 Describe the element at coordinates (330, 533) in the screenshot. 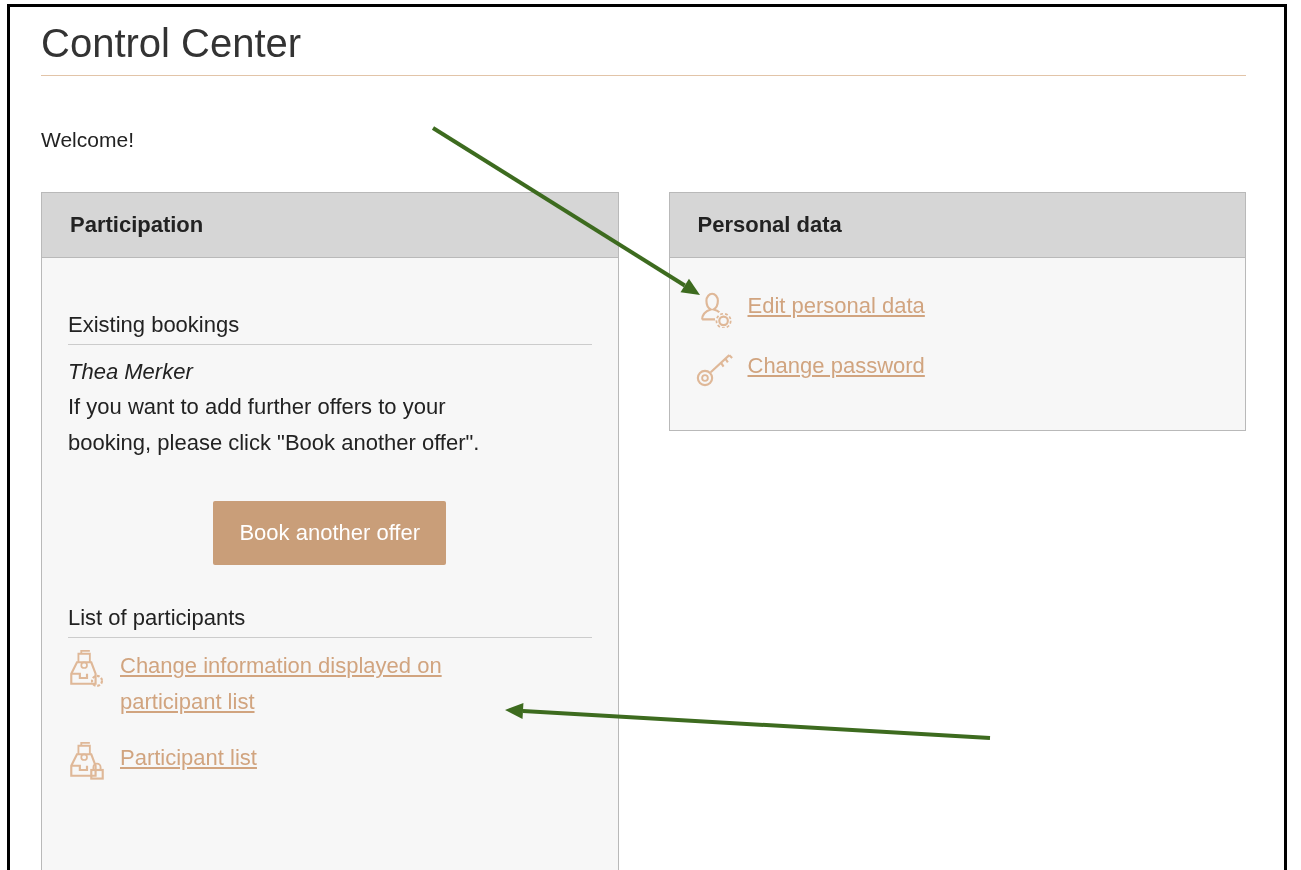

I see `book-offer-button: Book another offer` at that location.